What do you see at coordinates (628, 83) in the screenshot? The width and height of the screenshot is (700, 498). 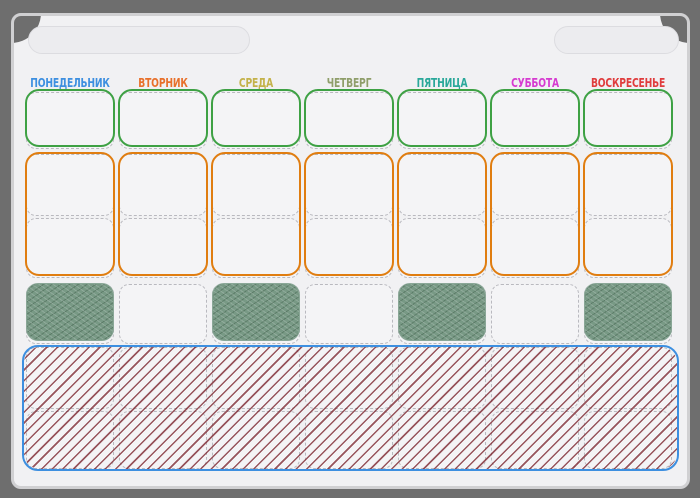 I see `day-header-7: ВОСКРЕСЕНЬЕ` at bounding box center [628, 83].